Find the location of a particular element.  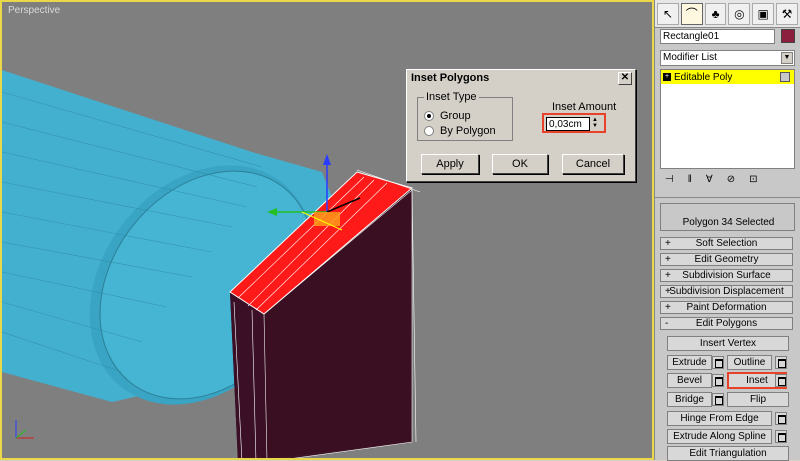

hinge-settings-icon is located at coordinates (781, 418).